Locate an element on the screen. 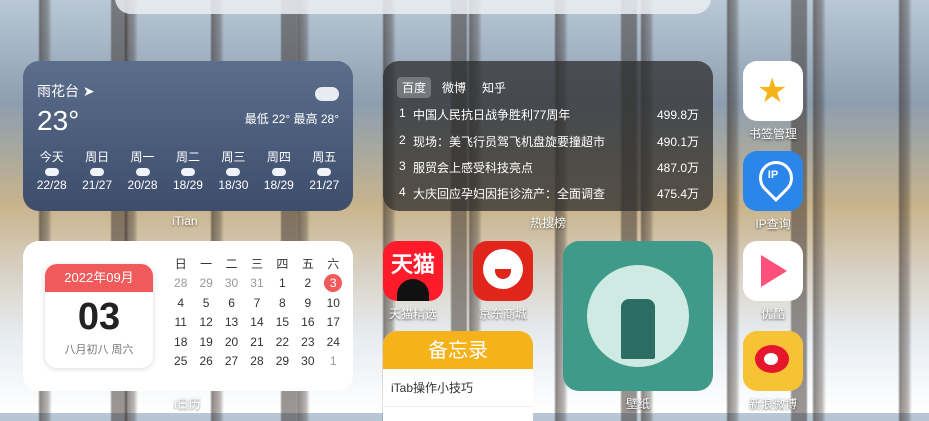 This screenshot has height=421, width=929. weibo-label: 新浪微博 is located at coordinates (772, 404).